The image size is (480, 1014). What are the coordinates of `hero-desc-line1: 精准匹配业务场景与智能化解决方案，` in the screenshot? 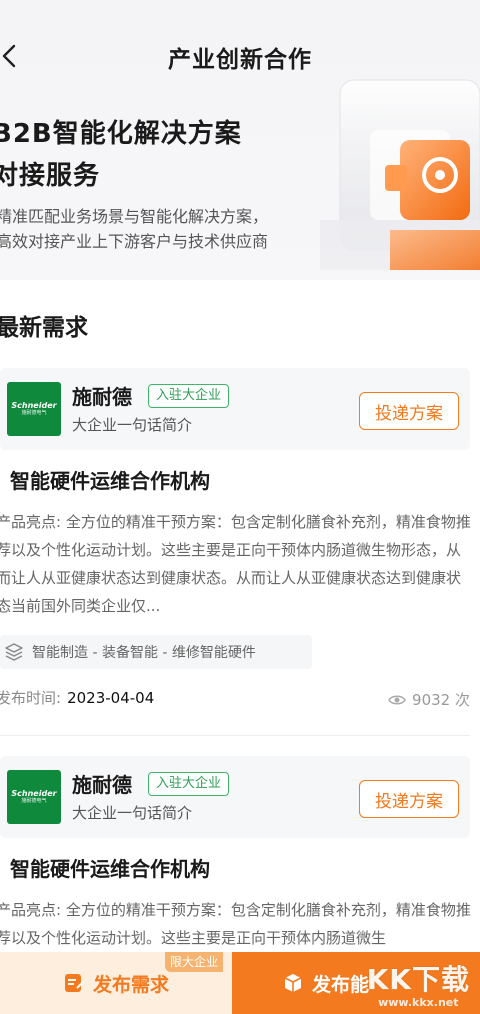 It's located at (134, 216).